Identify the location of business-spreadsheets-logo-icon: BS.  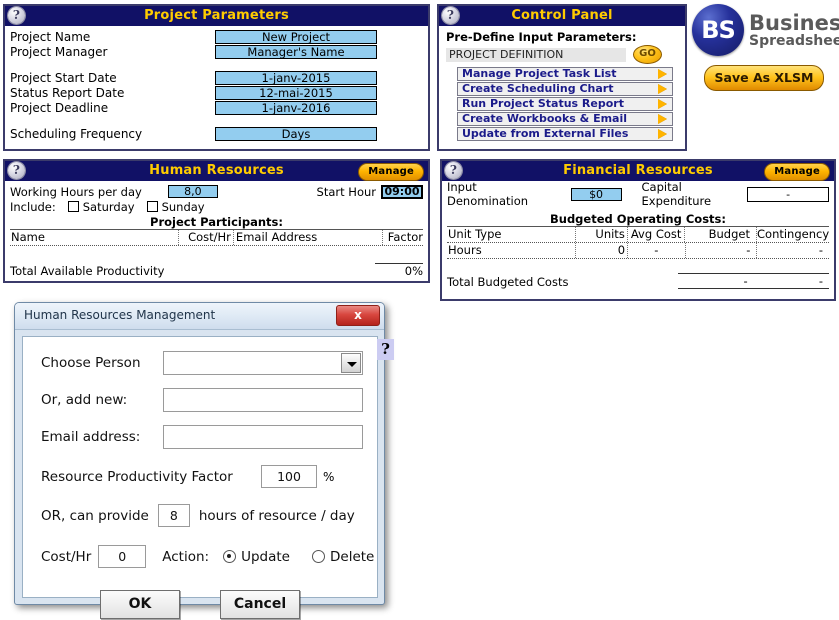
(718, 30).